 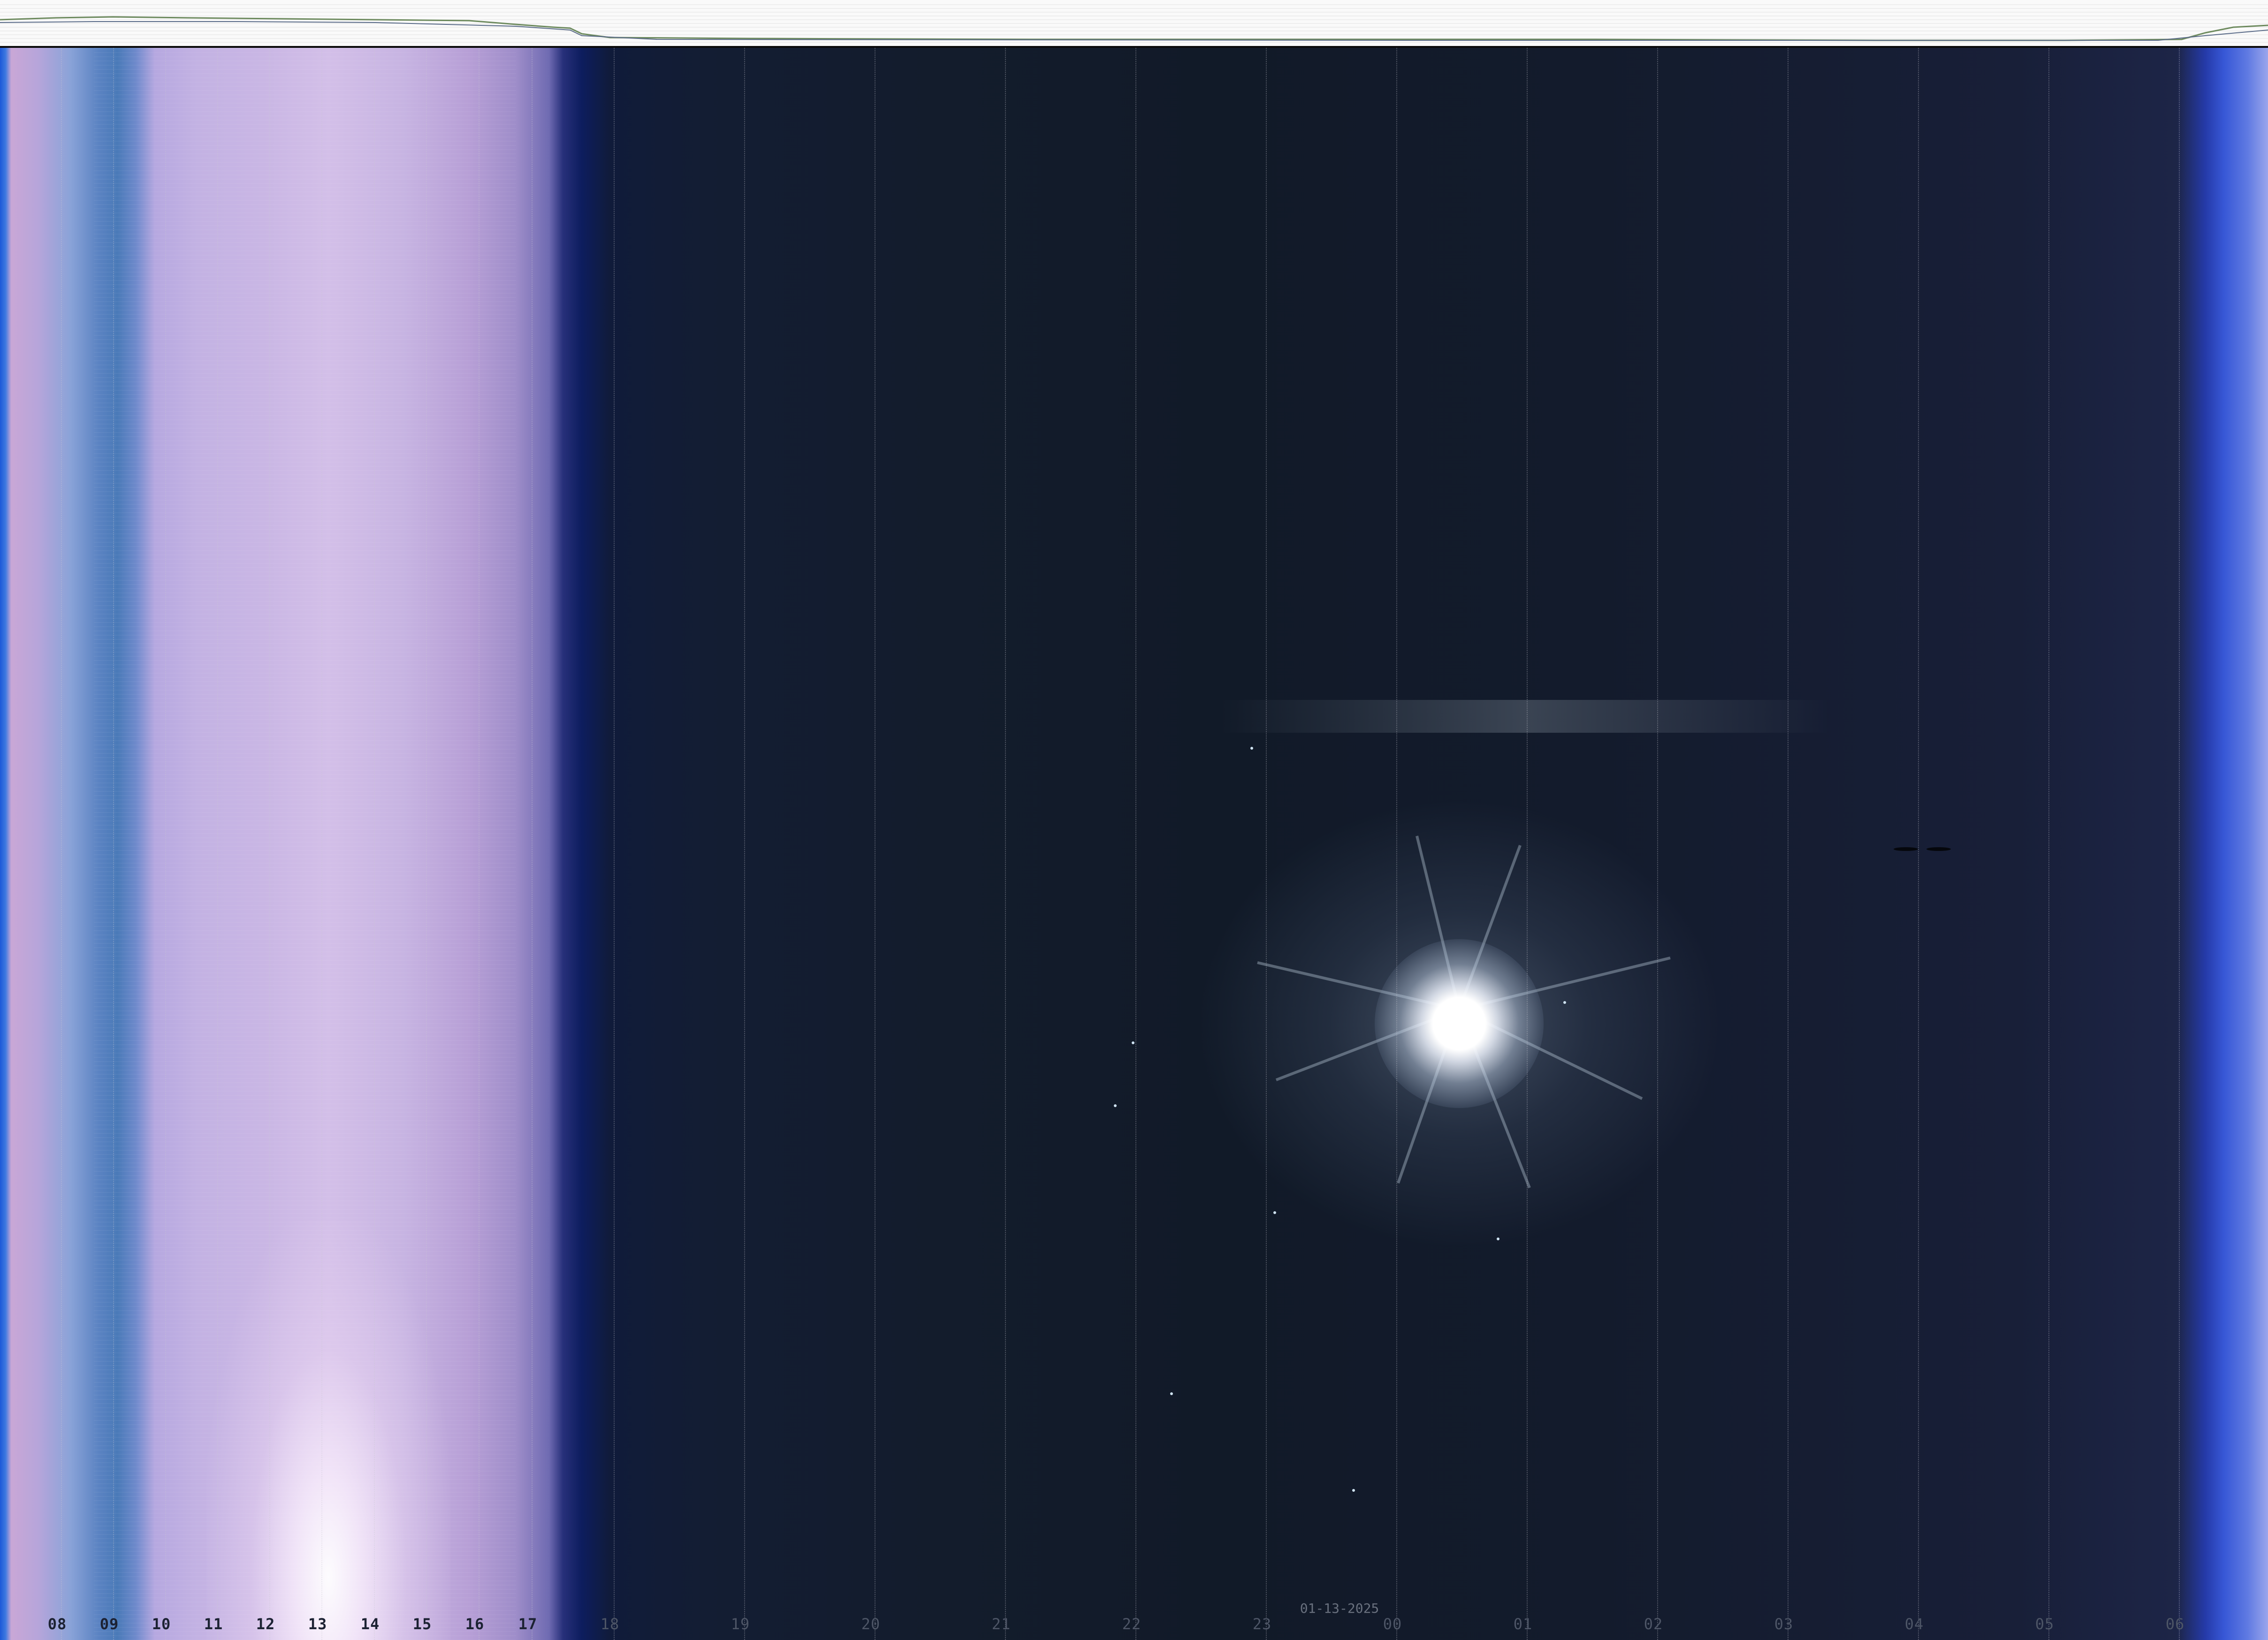 What do you see at coordinates (2045, 1624) in the screenshot?
I see `hour-label-05: 05` at bounding box center [2045, 1624].